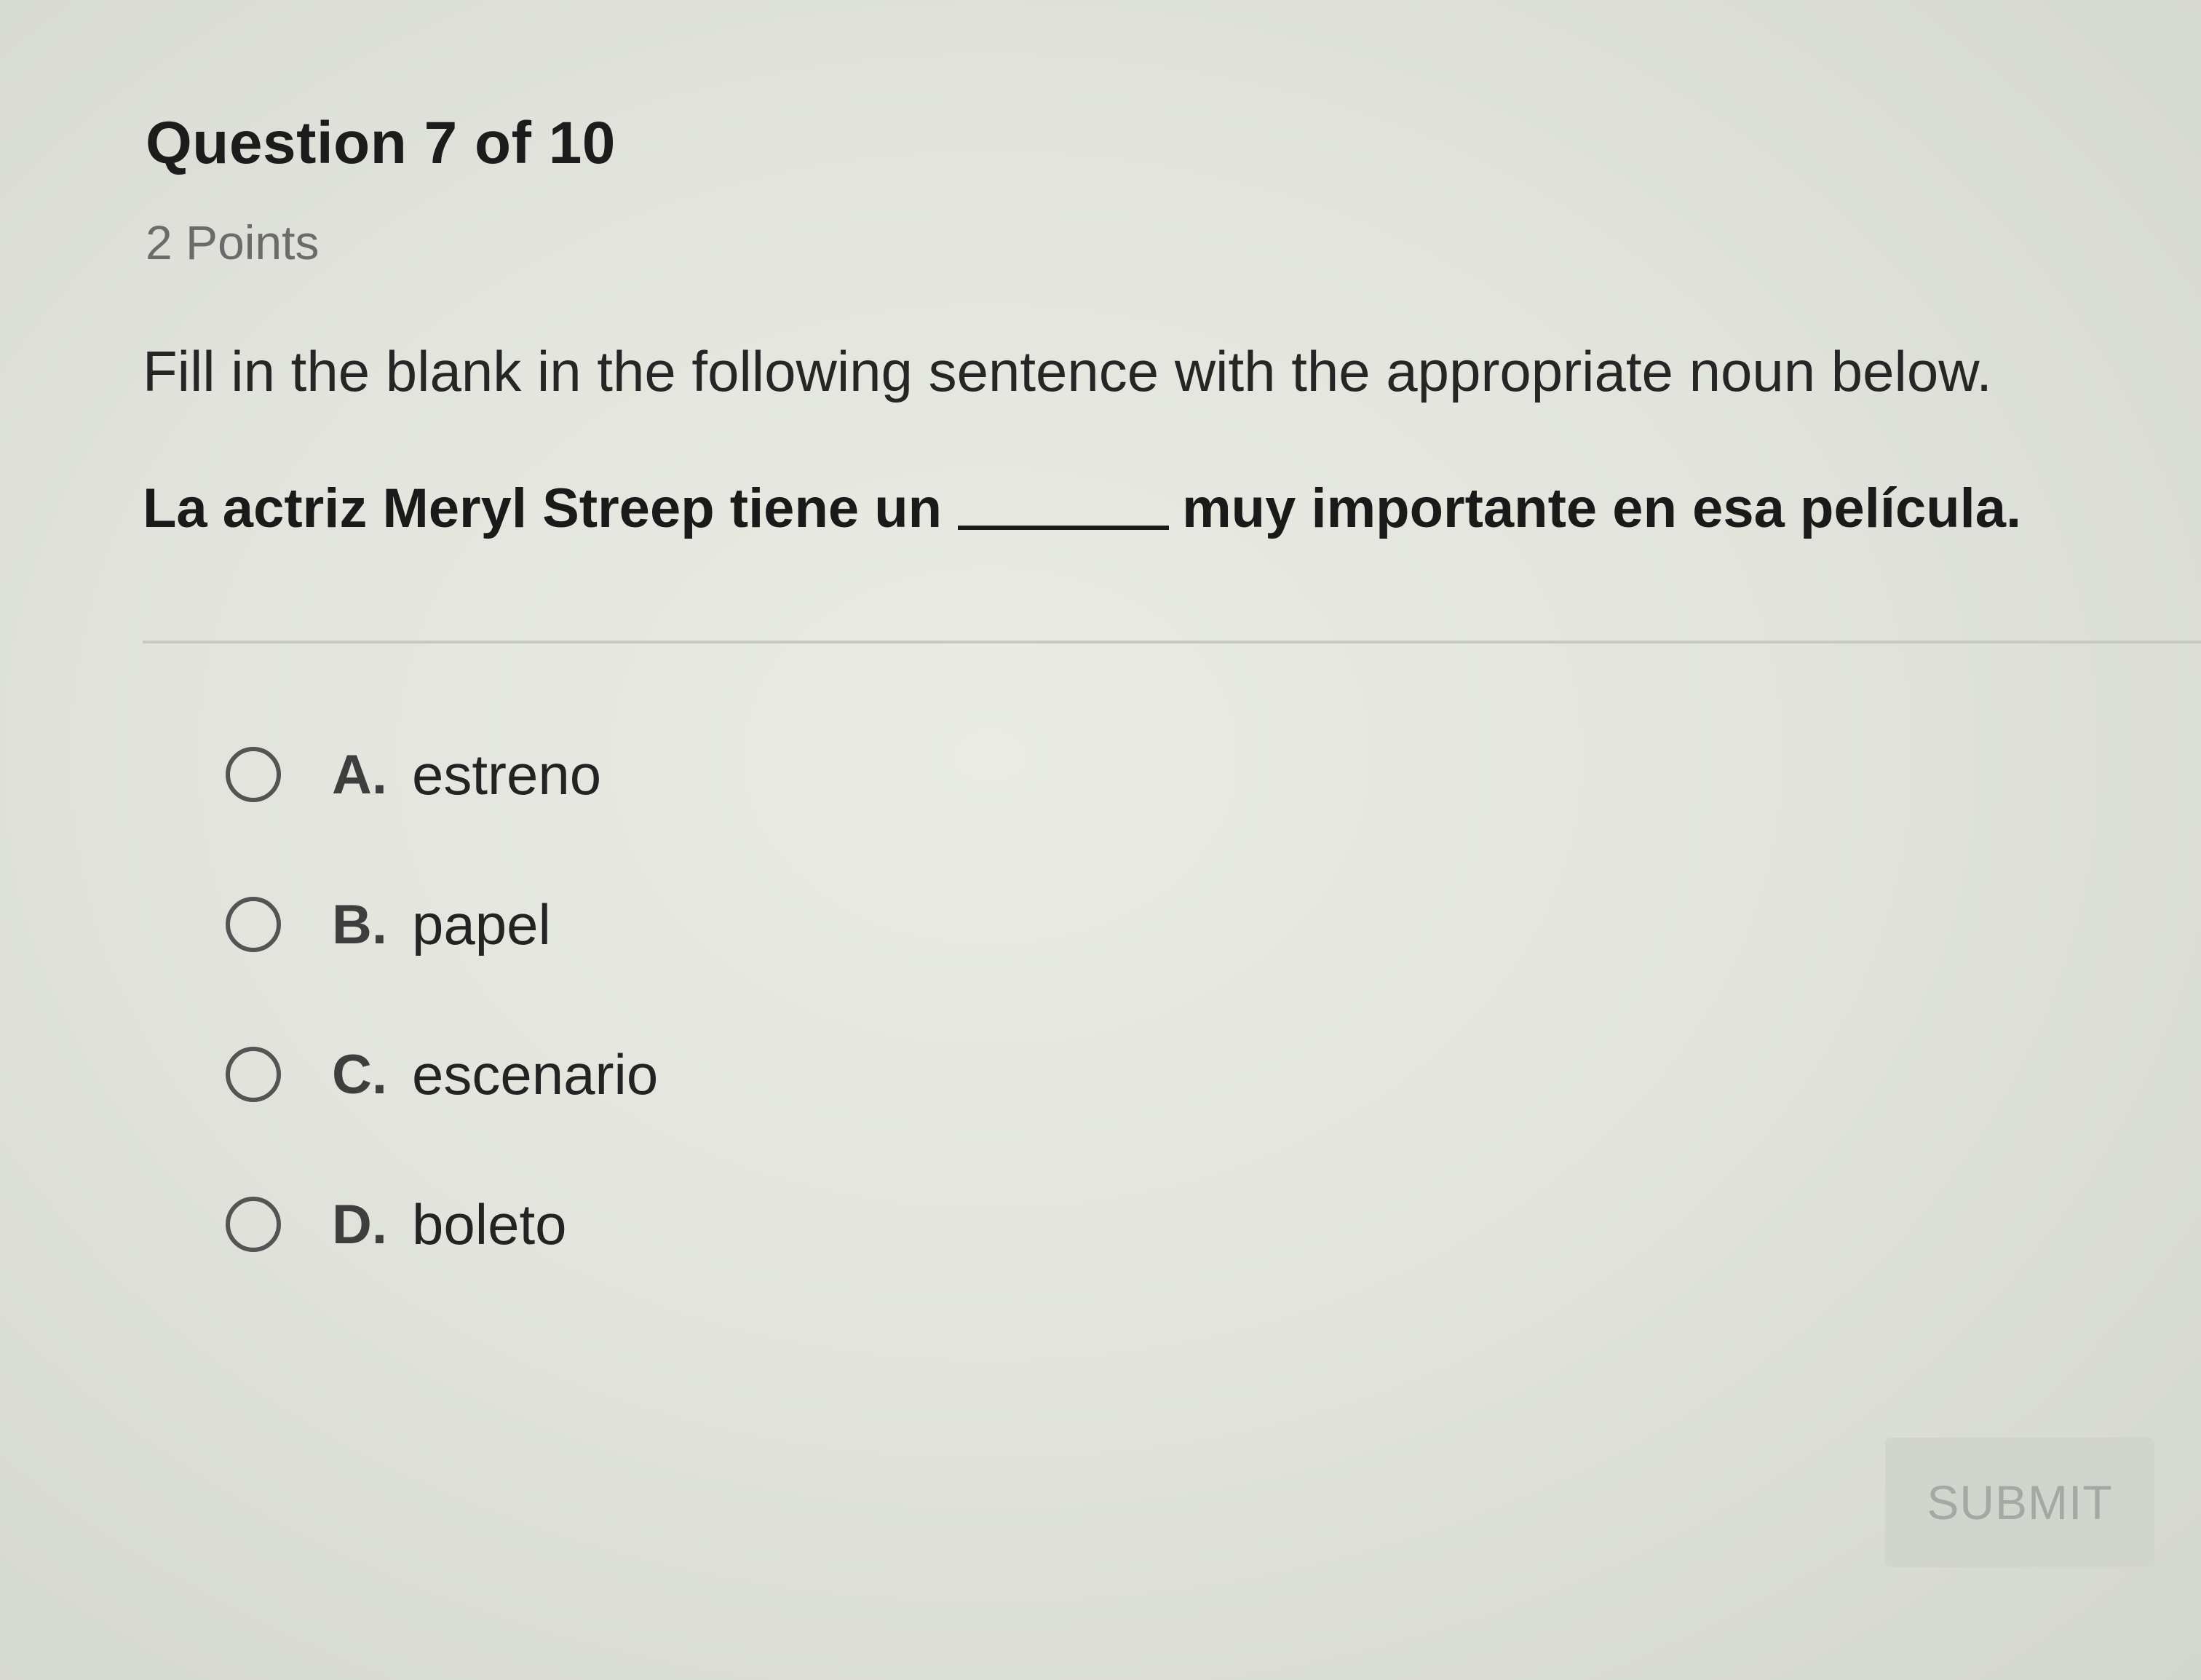  I want to click on sentence-after-blank: muy importante en esa película., so click(1602, 508).